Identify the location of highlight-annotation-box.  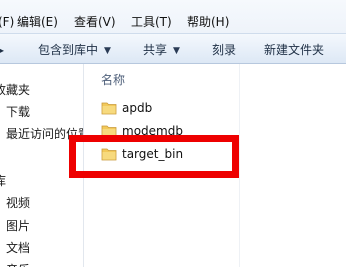
(154, 156).